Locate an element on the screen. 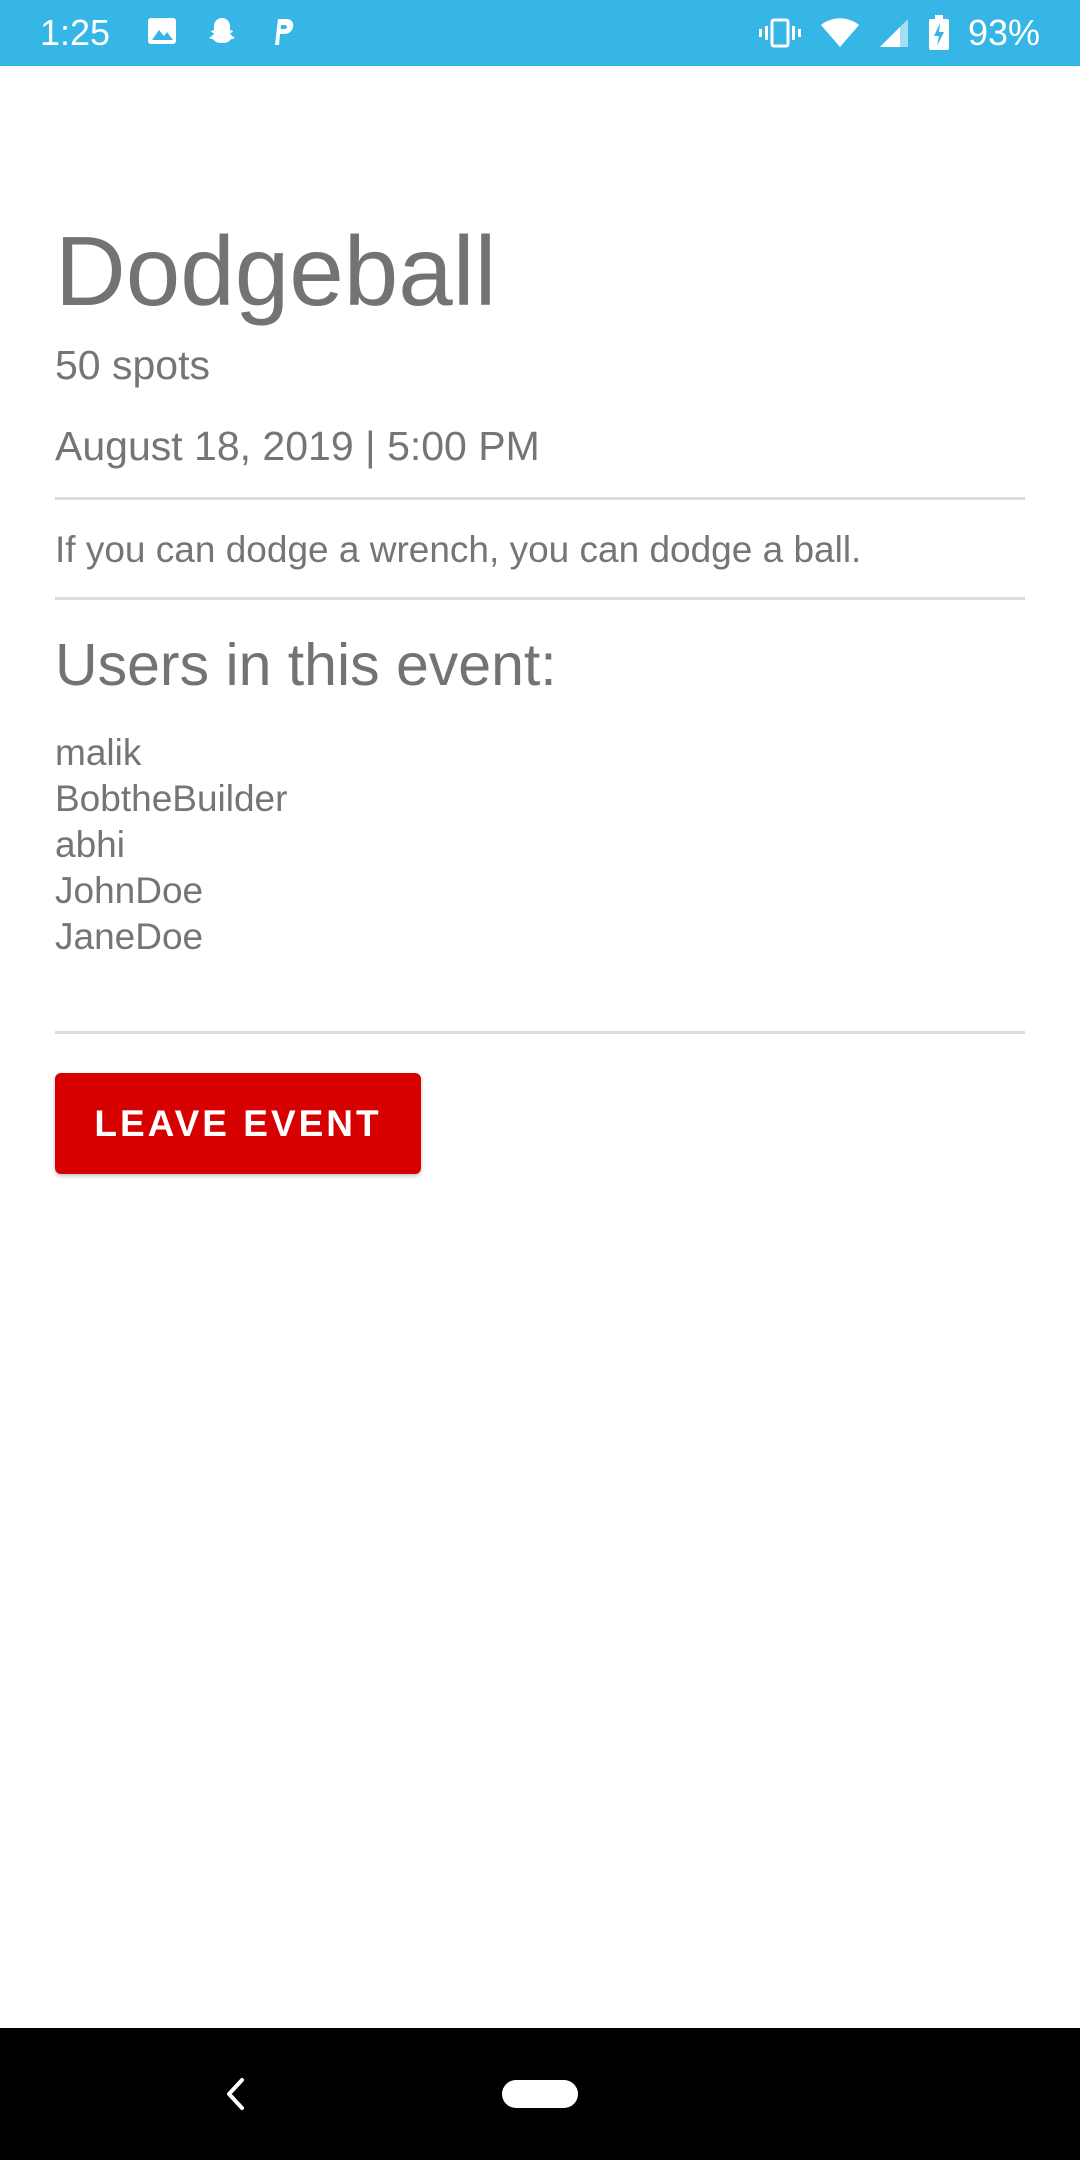  navigation-bar is located at coordinates (540, 2094).